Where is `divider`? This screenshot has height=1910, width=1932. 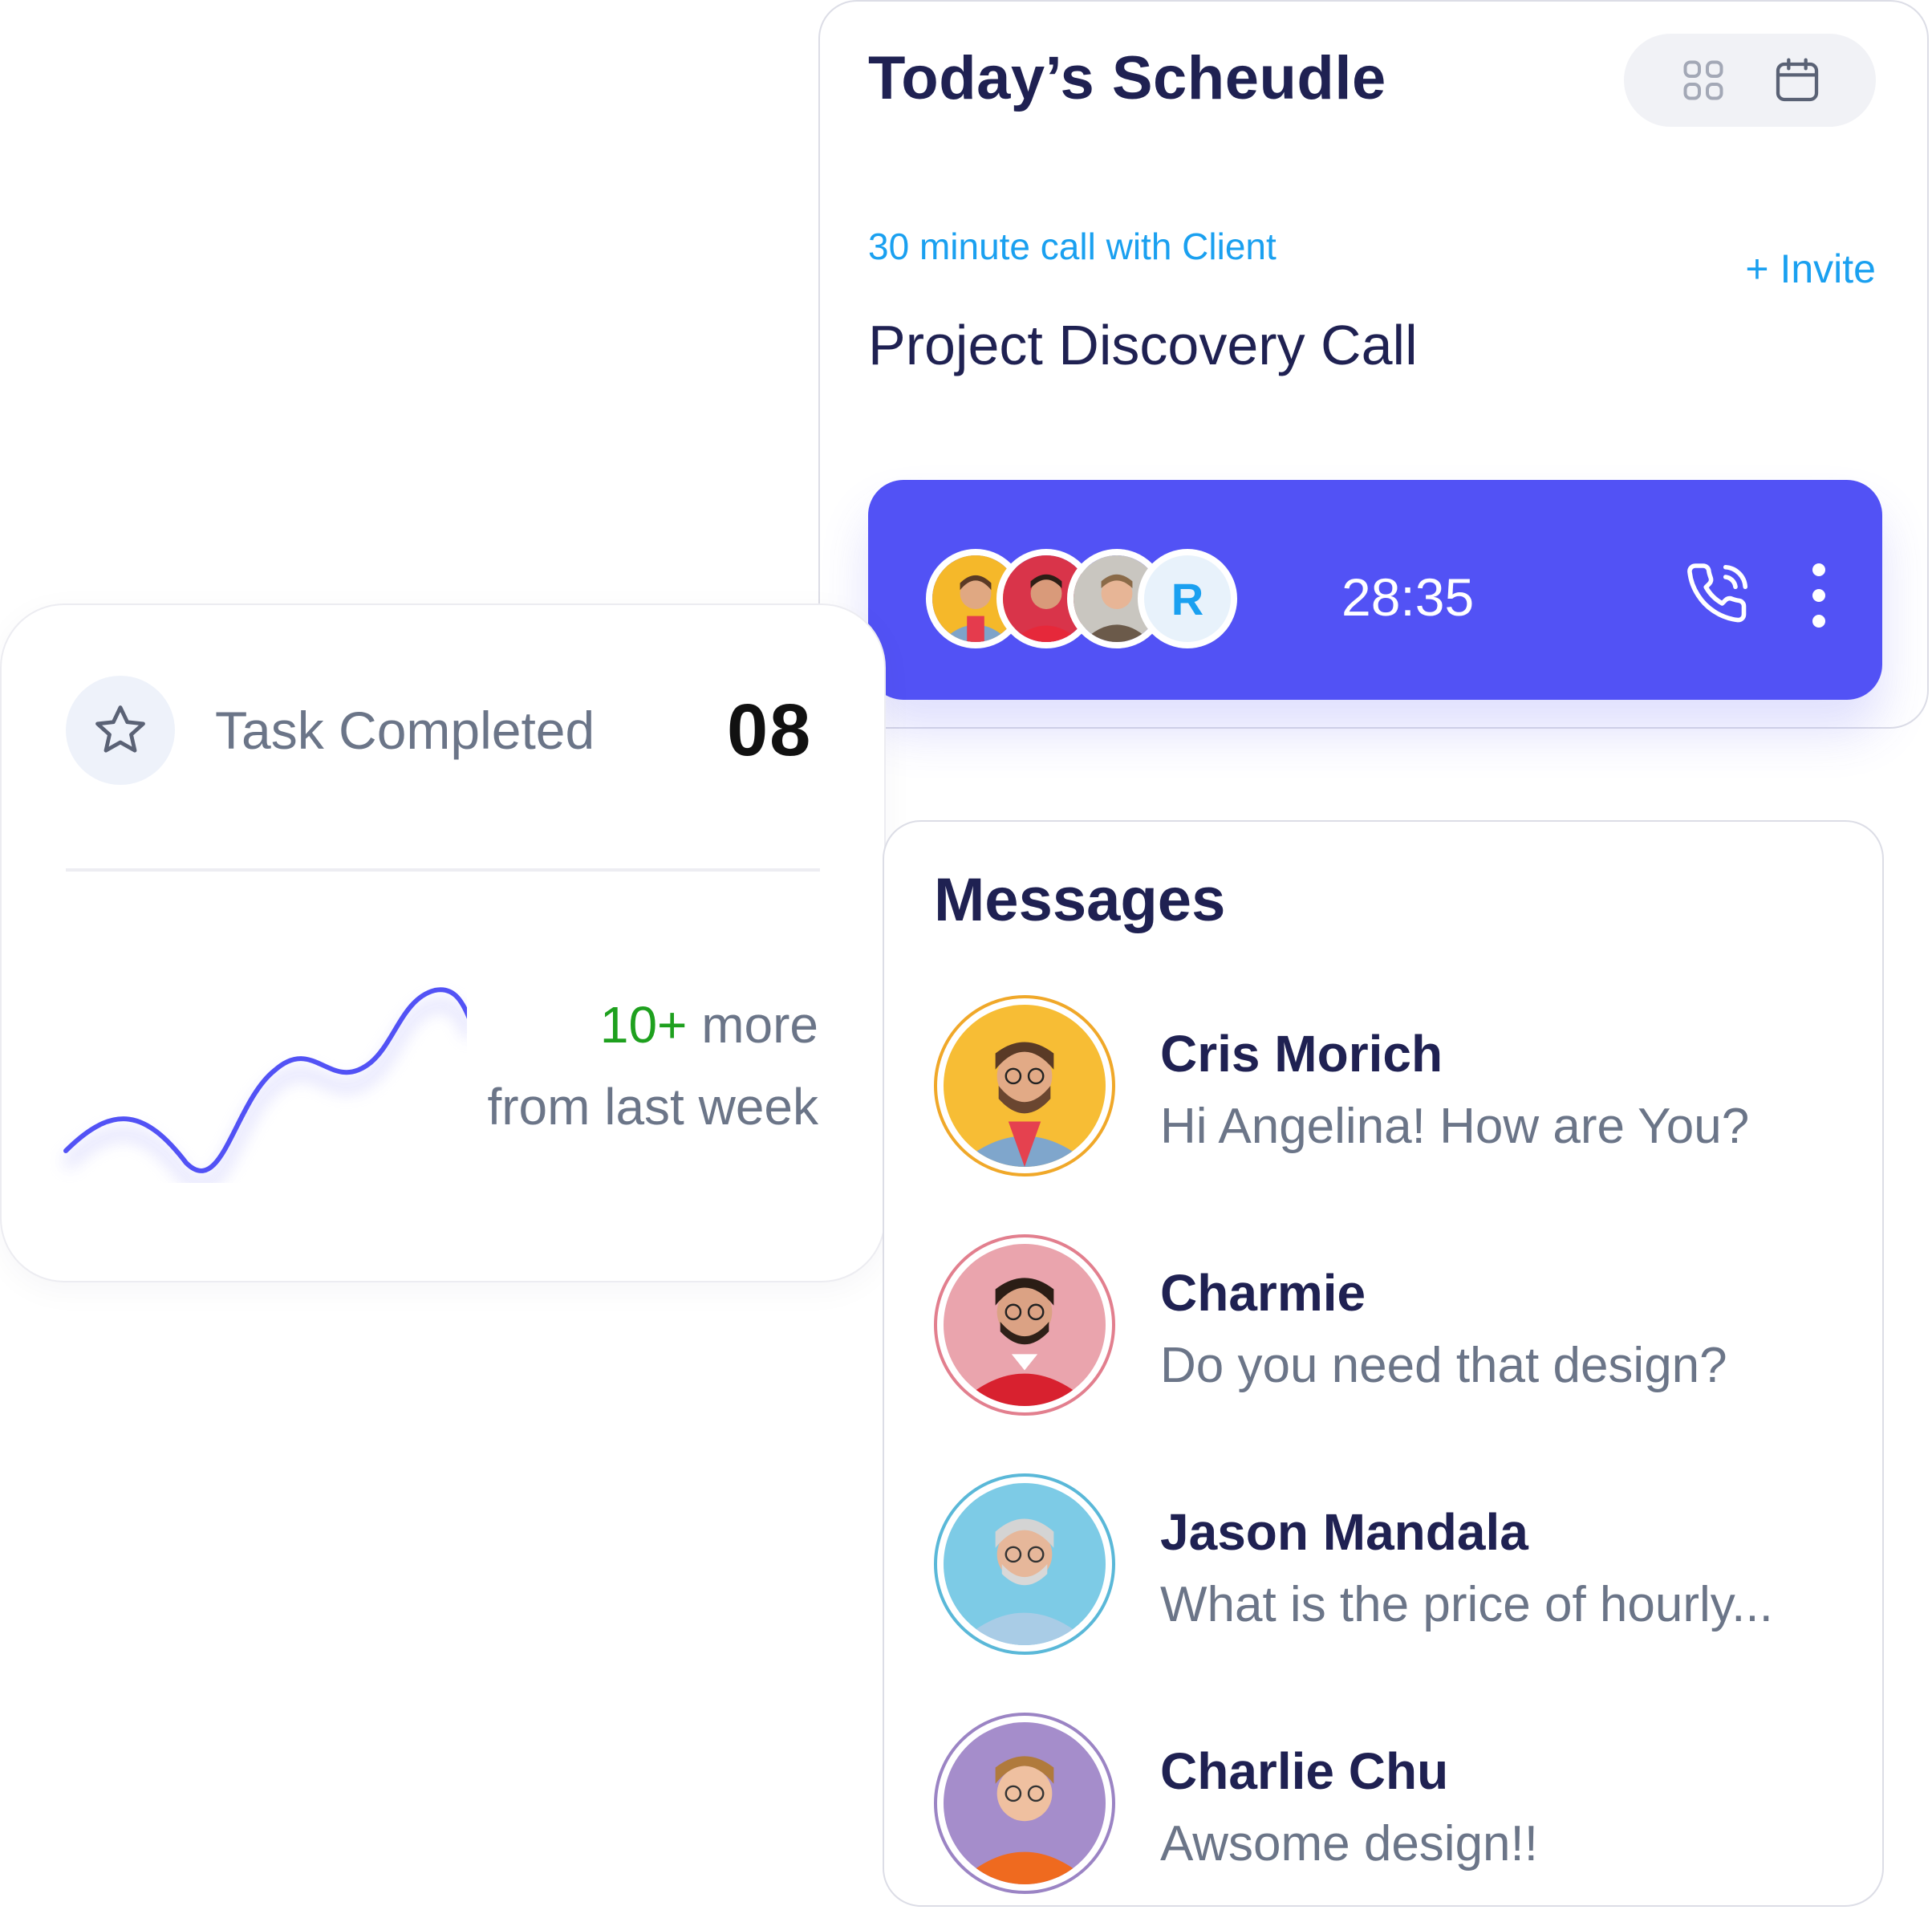
divider is located at coordinates (443, 870).